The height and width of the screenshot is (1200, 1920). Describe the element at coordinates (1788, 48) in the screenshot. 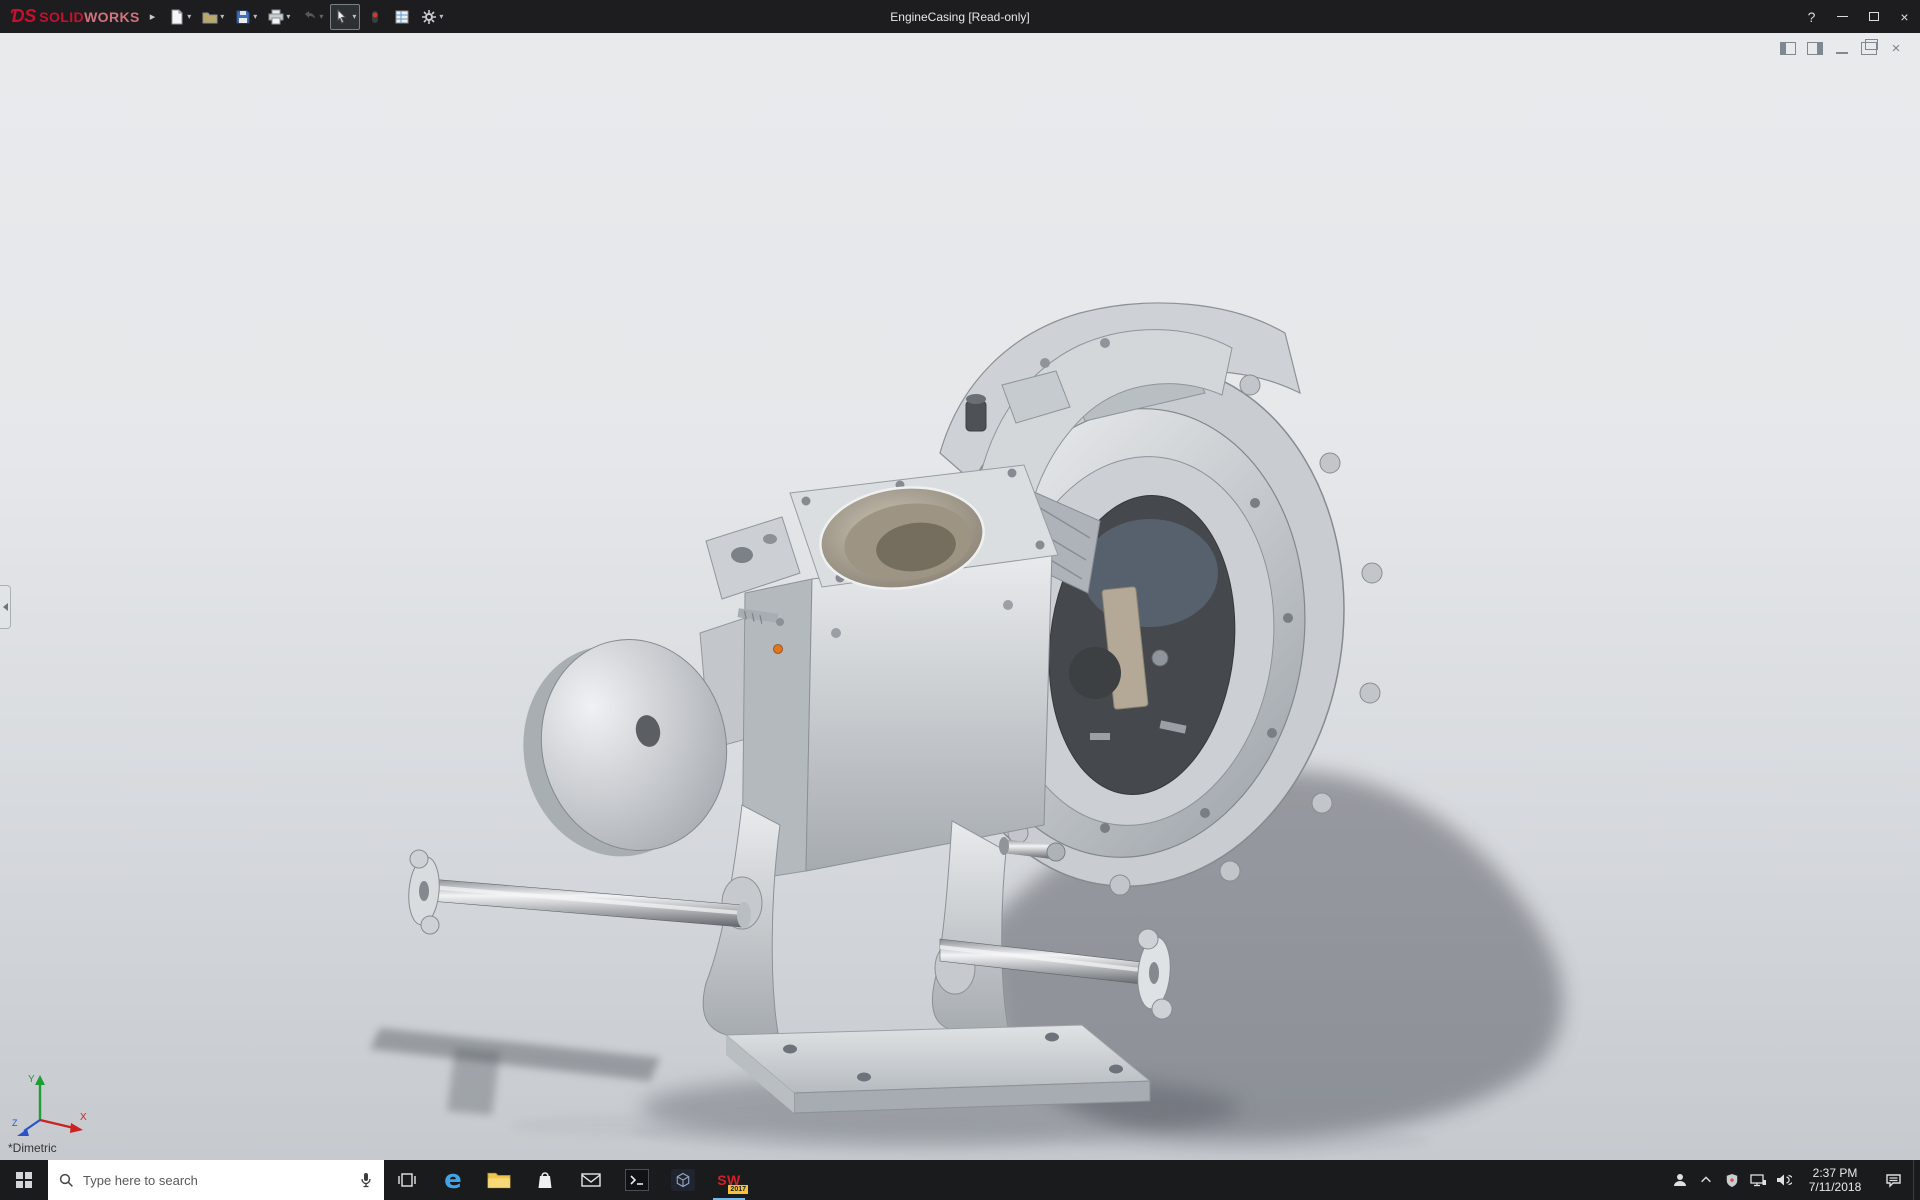

I see `dock-pane-left-icon` at that location.